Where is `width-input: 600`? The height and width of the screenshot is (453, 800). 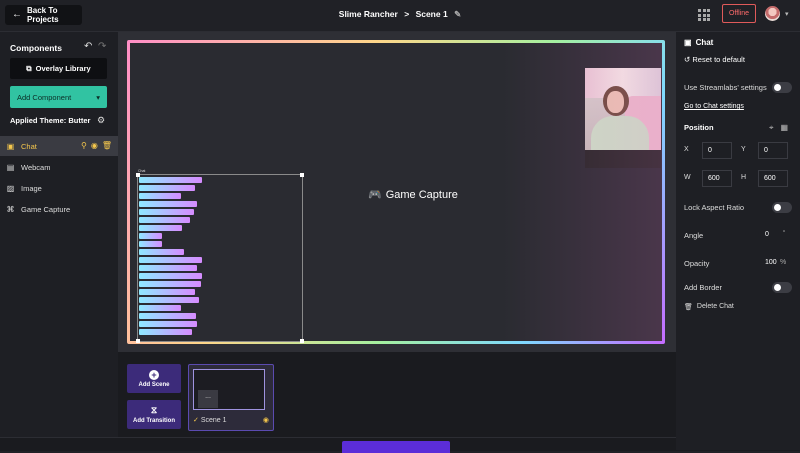
width-input: 600 is located at coordinates (717, 178).